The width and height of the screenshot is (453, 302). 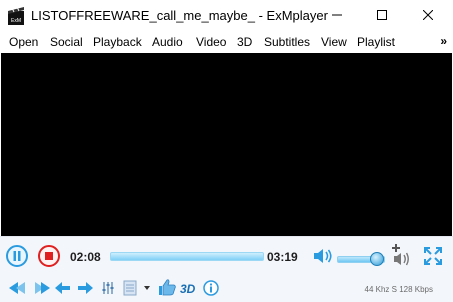 I want to click on menu-view: View, so click(x=334, y=42).